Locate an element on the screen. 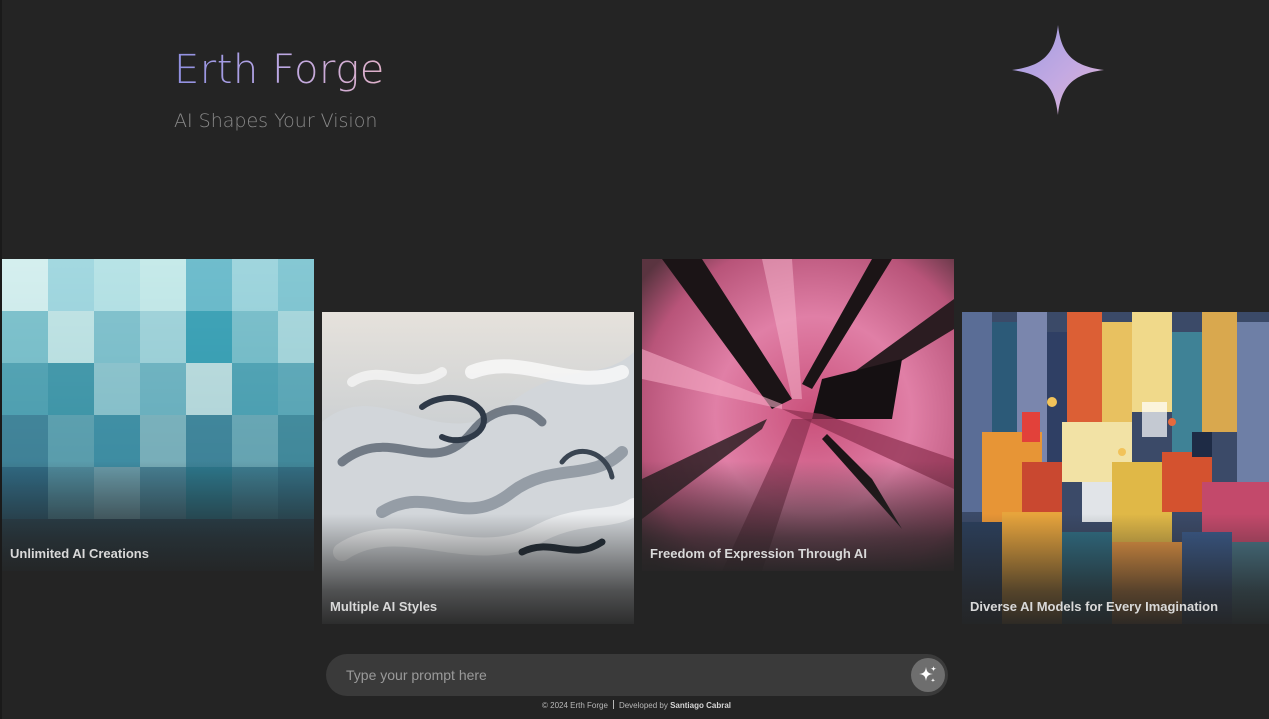 This screenshot has height=719, width=1269. footer-copyright: © 2024 Erth Forge is located at coordinates (575, 705).